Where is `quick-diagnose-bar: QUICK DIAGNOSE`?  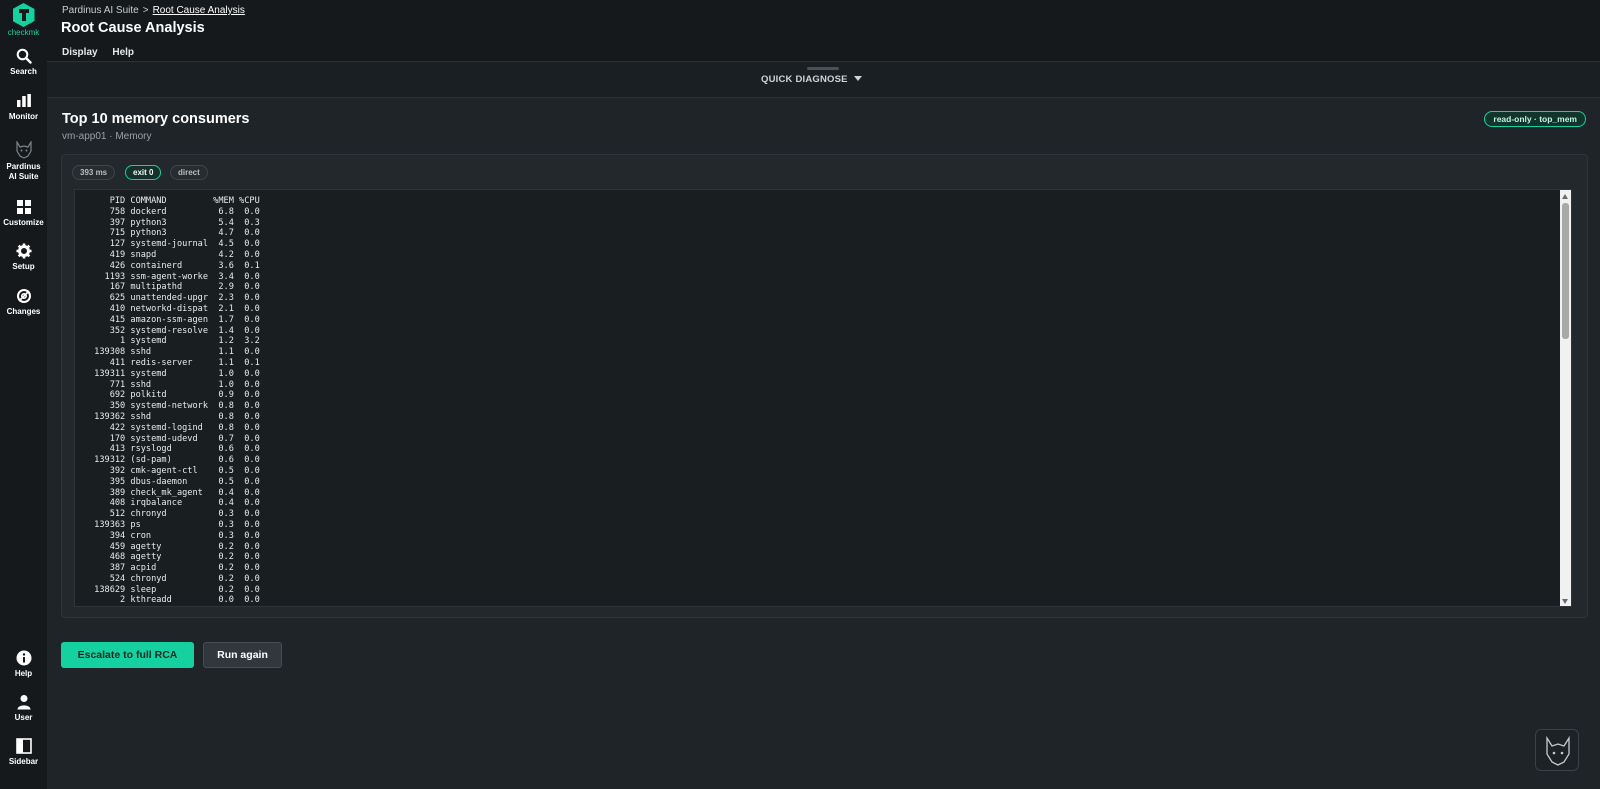
quick-diagnose-bar: QUICK DIAGNOSE is located at coordinates (823, 80).